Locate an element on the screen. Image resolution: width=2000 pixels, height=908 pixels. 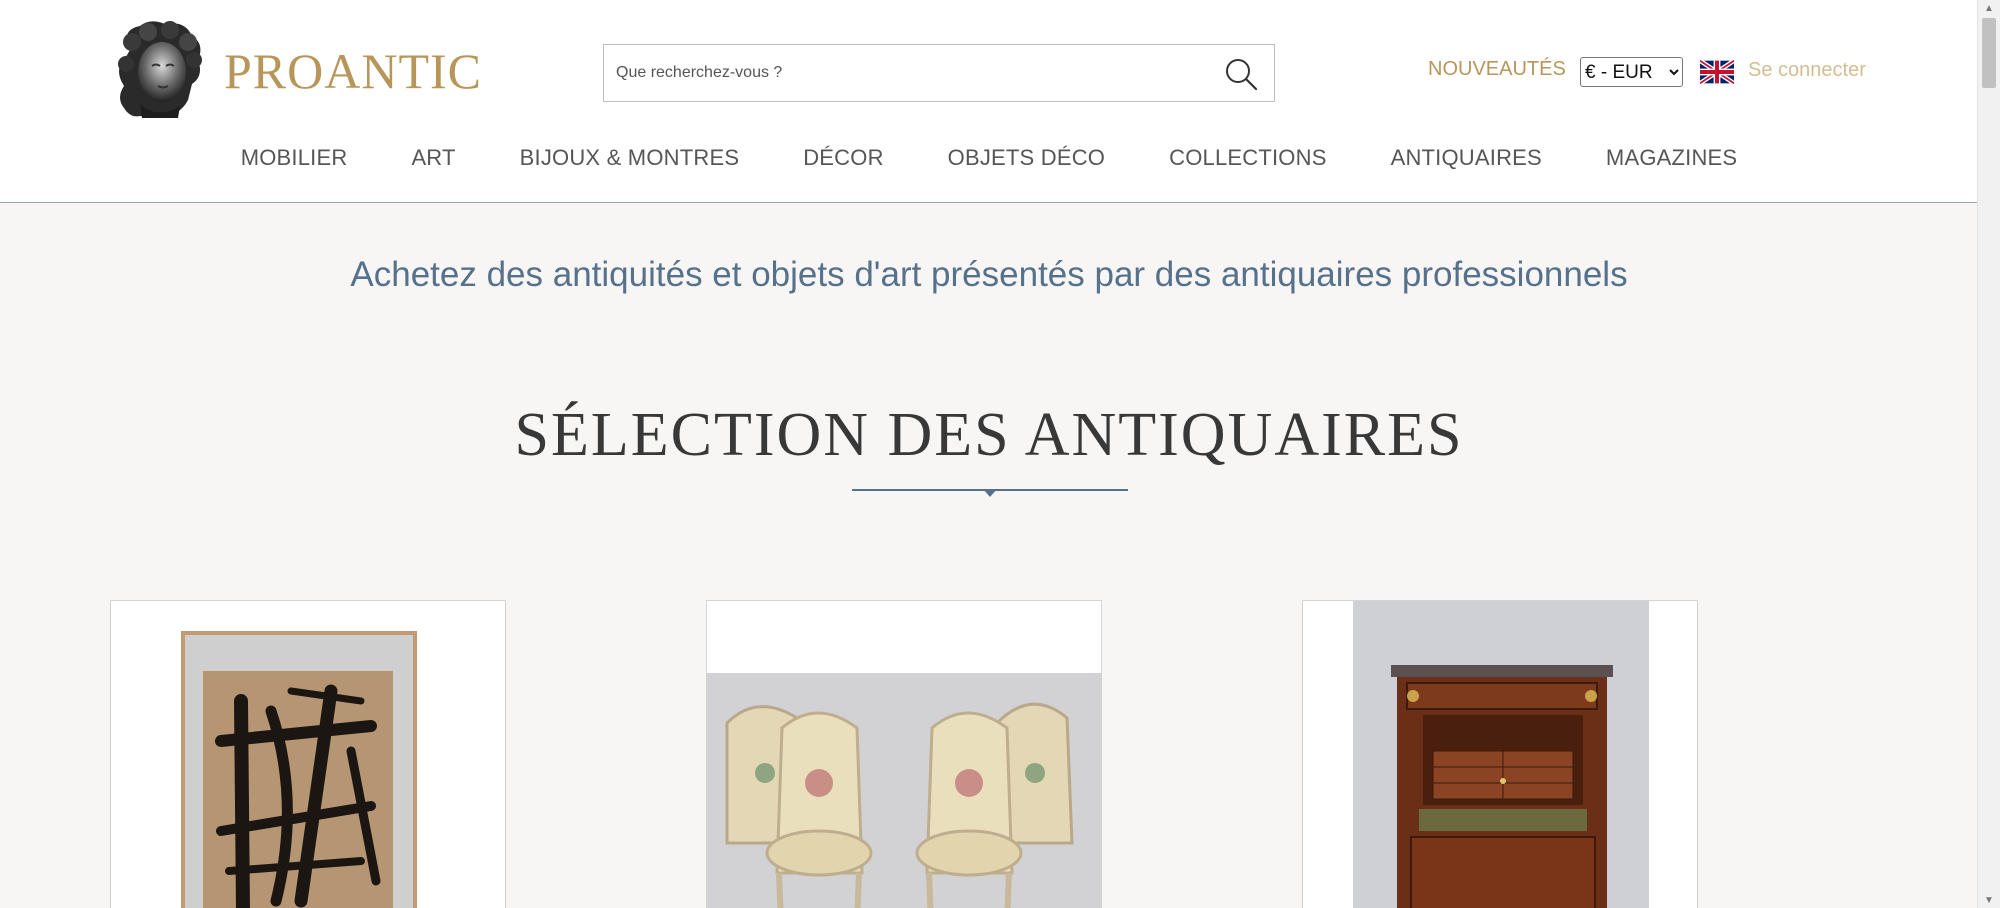
nav-item-mobilier: MOBILIER is located at coordinates (294, 158).